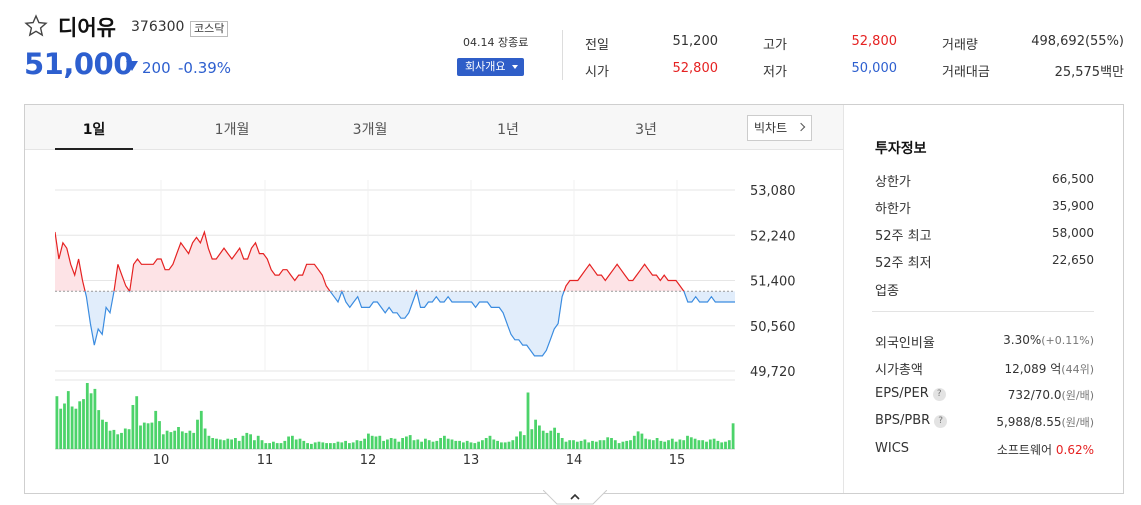 Image resolution: width=1141 pixels, height=505 pixels. What do you see at coordinates (490, 67) in the screenshot?
I see `company-overview-button: 회사개요` at bounding box center [490, 67].